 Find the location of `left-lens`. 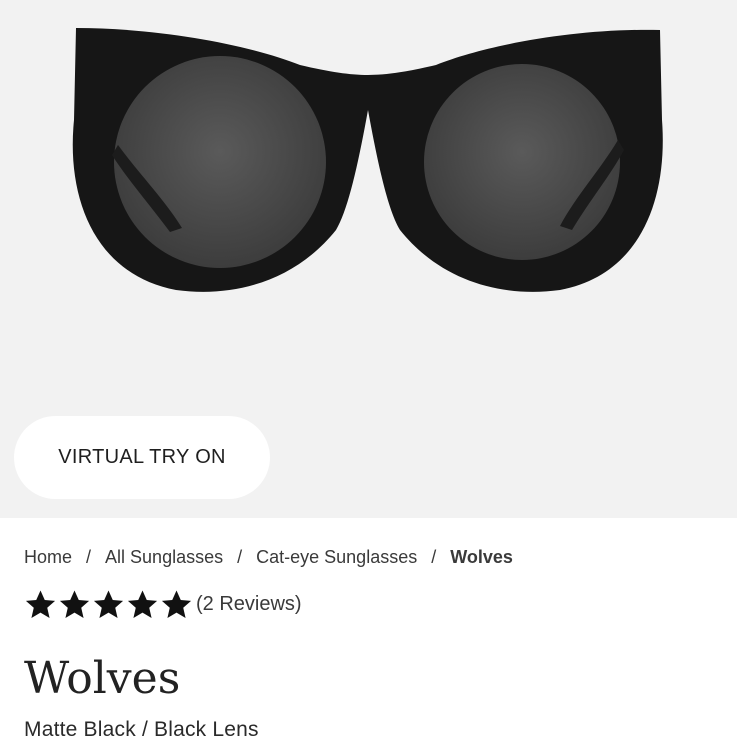

left-lens is located at coordinates (220, 162).